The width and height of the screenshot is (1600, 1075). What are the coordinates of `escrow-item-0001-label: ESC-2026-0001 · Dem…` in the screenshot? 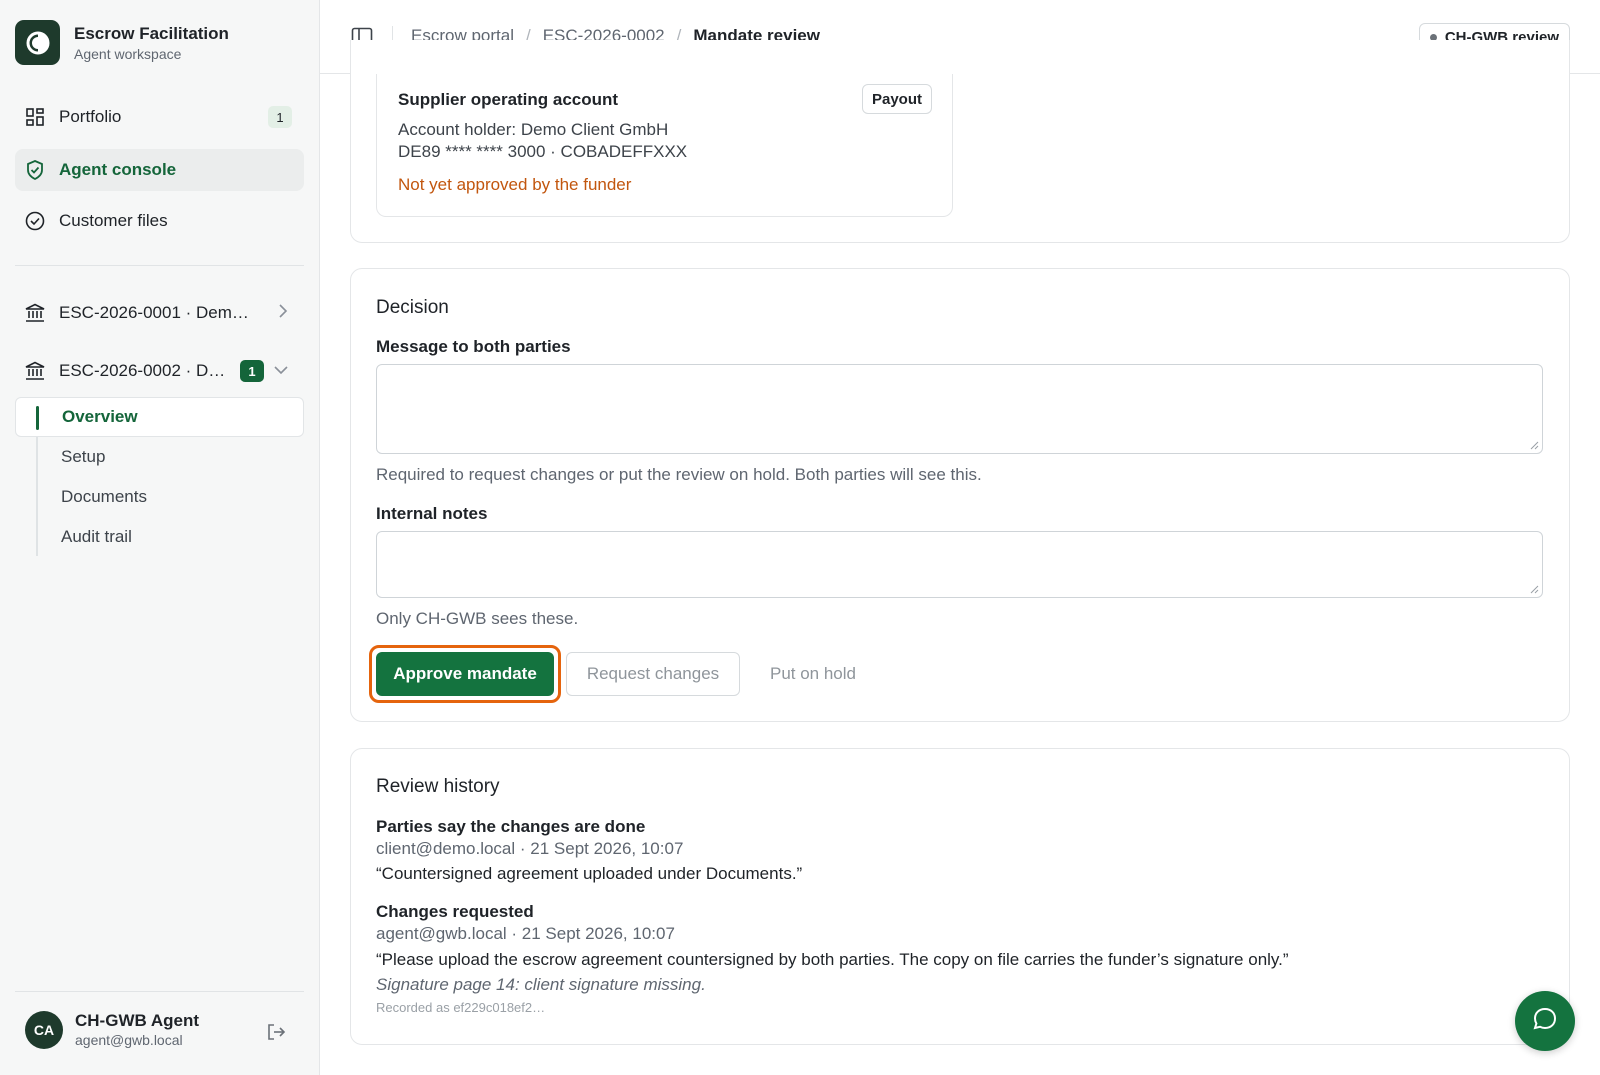 It's located at (154, 312).